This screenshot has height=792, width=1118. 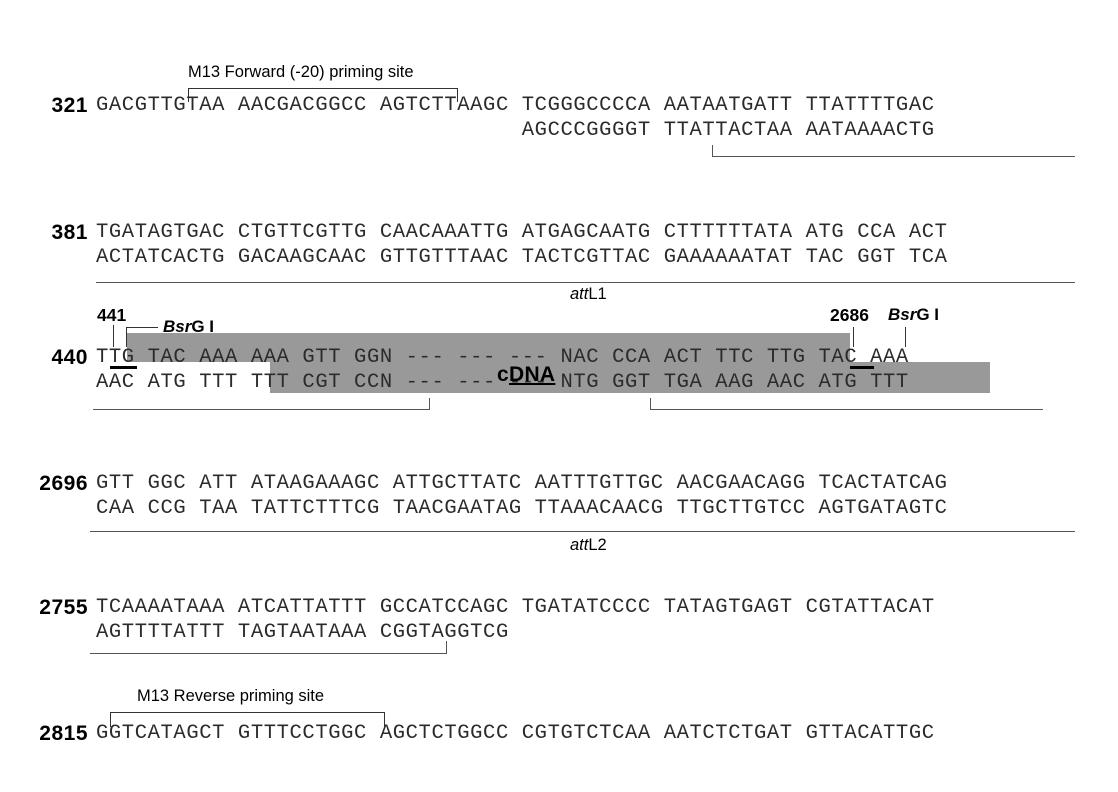 I want to click on attl1-label: attL1, so click(x=588, y=294).